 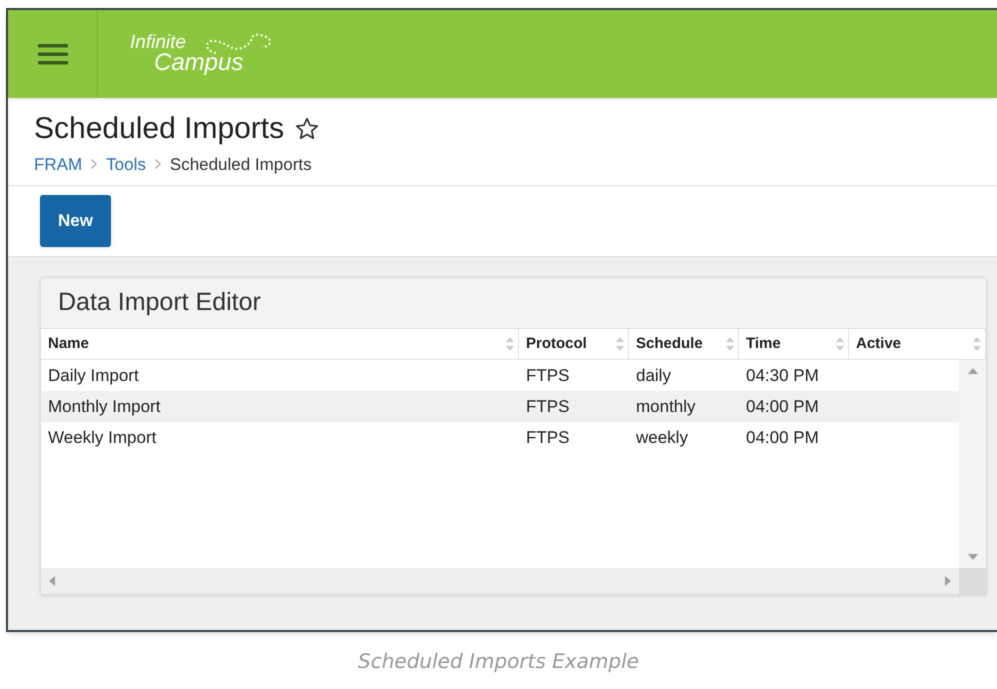 What do you see at coordinates (199, 63) in the screenshot?
I see `logo-text: Campus` at bounding box center [199, 63].